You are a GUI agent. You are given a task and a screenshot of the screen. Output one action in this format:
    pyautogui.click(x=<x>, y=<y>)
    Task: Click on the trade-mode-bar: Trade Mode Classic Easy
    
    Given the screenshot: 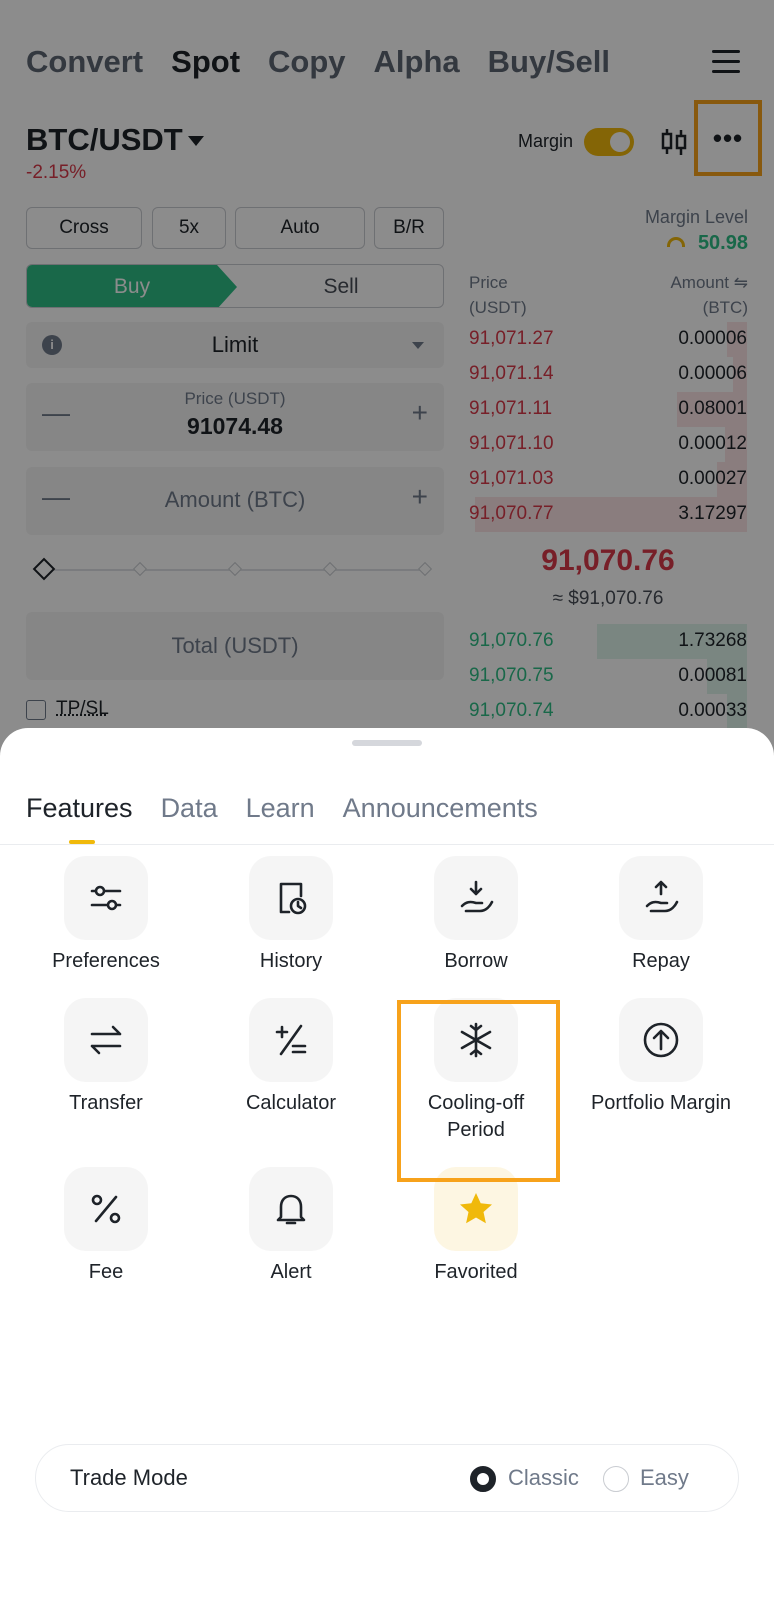 What is the action you would take?
    pyautogui.click(x=387, y=1478)
    